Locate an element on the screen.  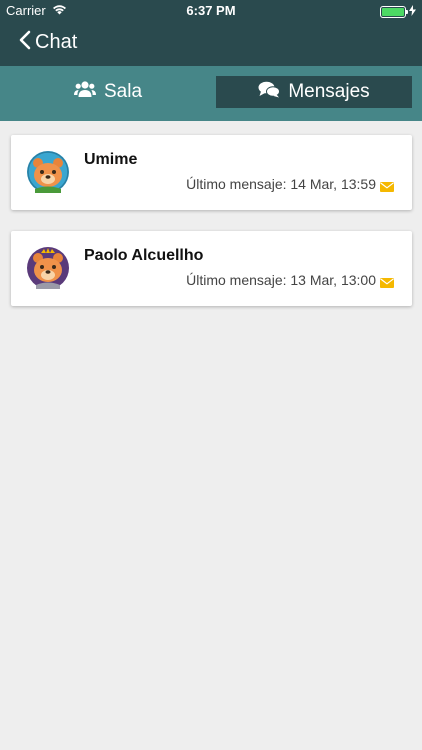
last-message-meta: Último mensaje: 14 Mar, 13:59 is located at coordinates (290, 184).